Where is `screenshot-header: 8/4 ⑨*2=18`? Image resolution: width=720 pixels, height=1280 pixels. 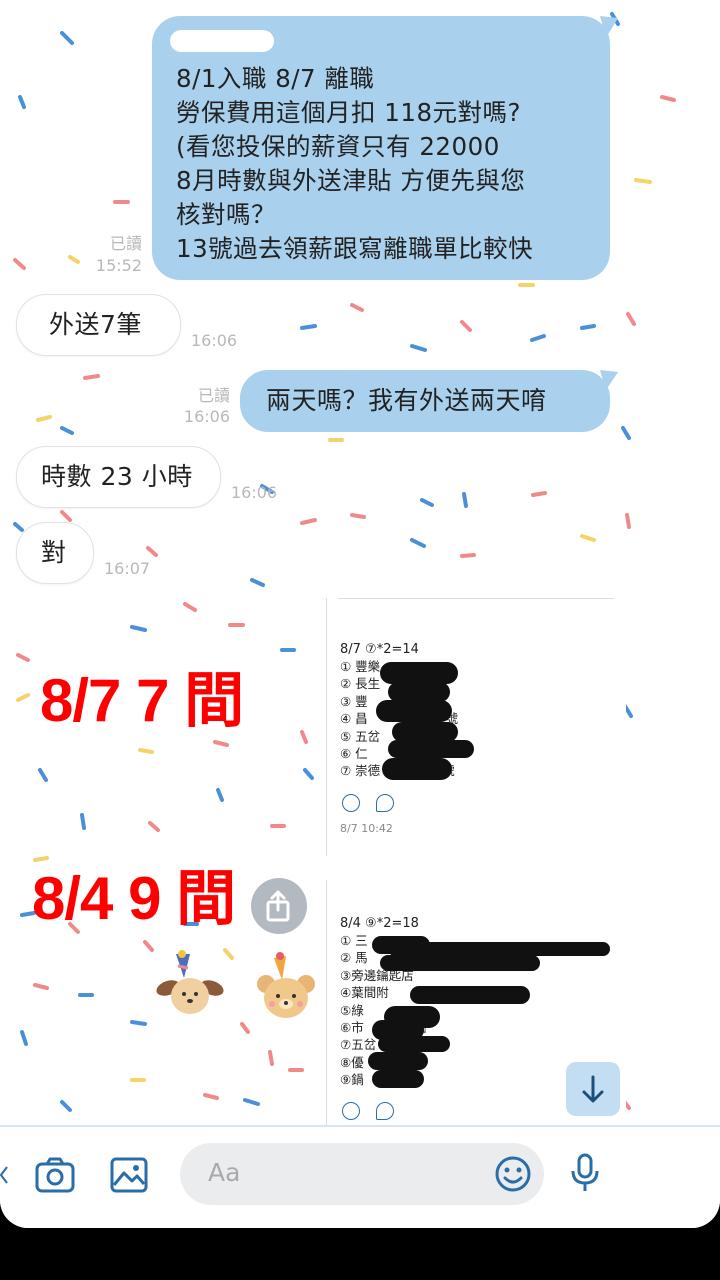
screenshot-header: 8/4 ⑨*2=18 is located at coordinates (379, 923).